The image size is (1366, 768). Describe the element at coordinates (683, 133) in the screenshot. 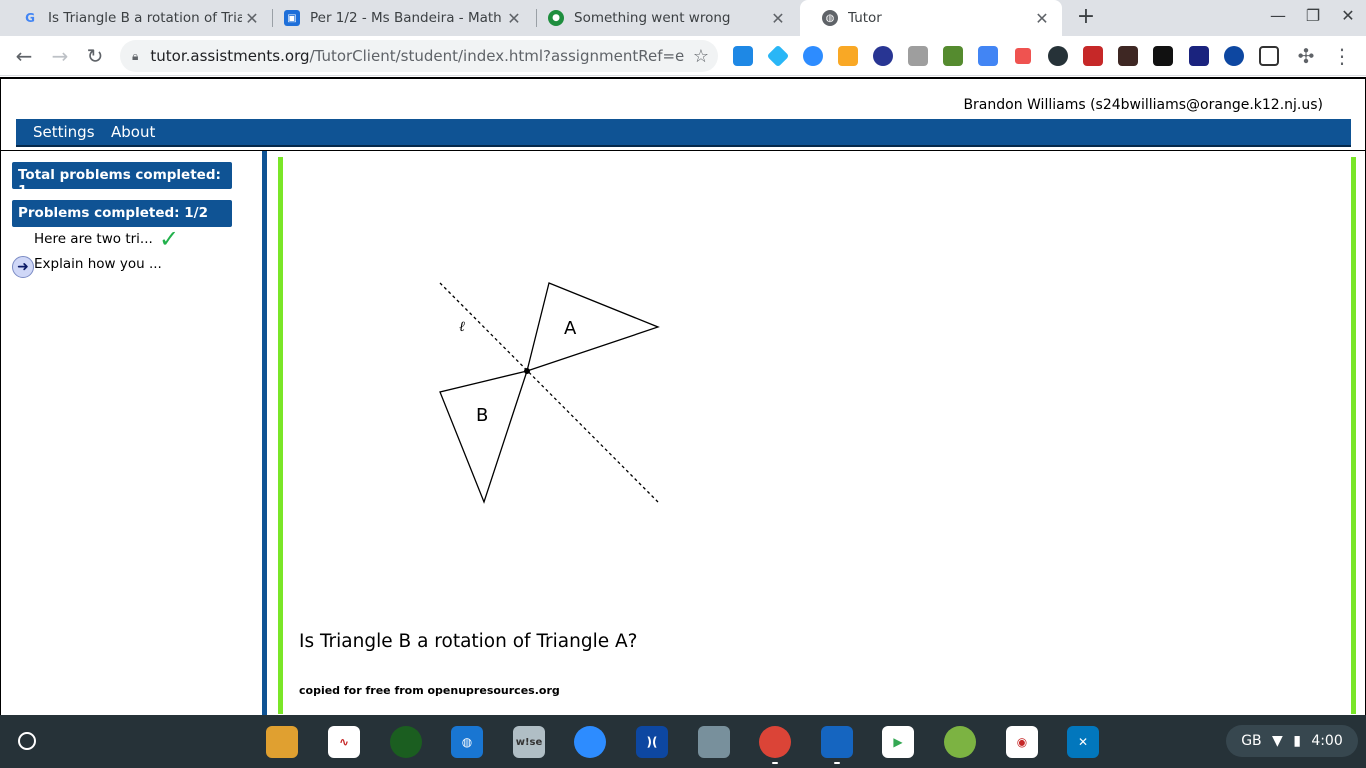

I see `menu-bar: Settings About` at that location.